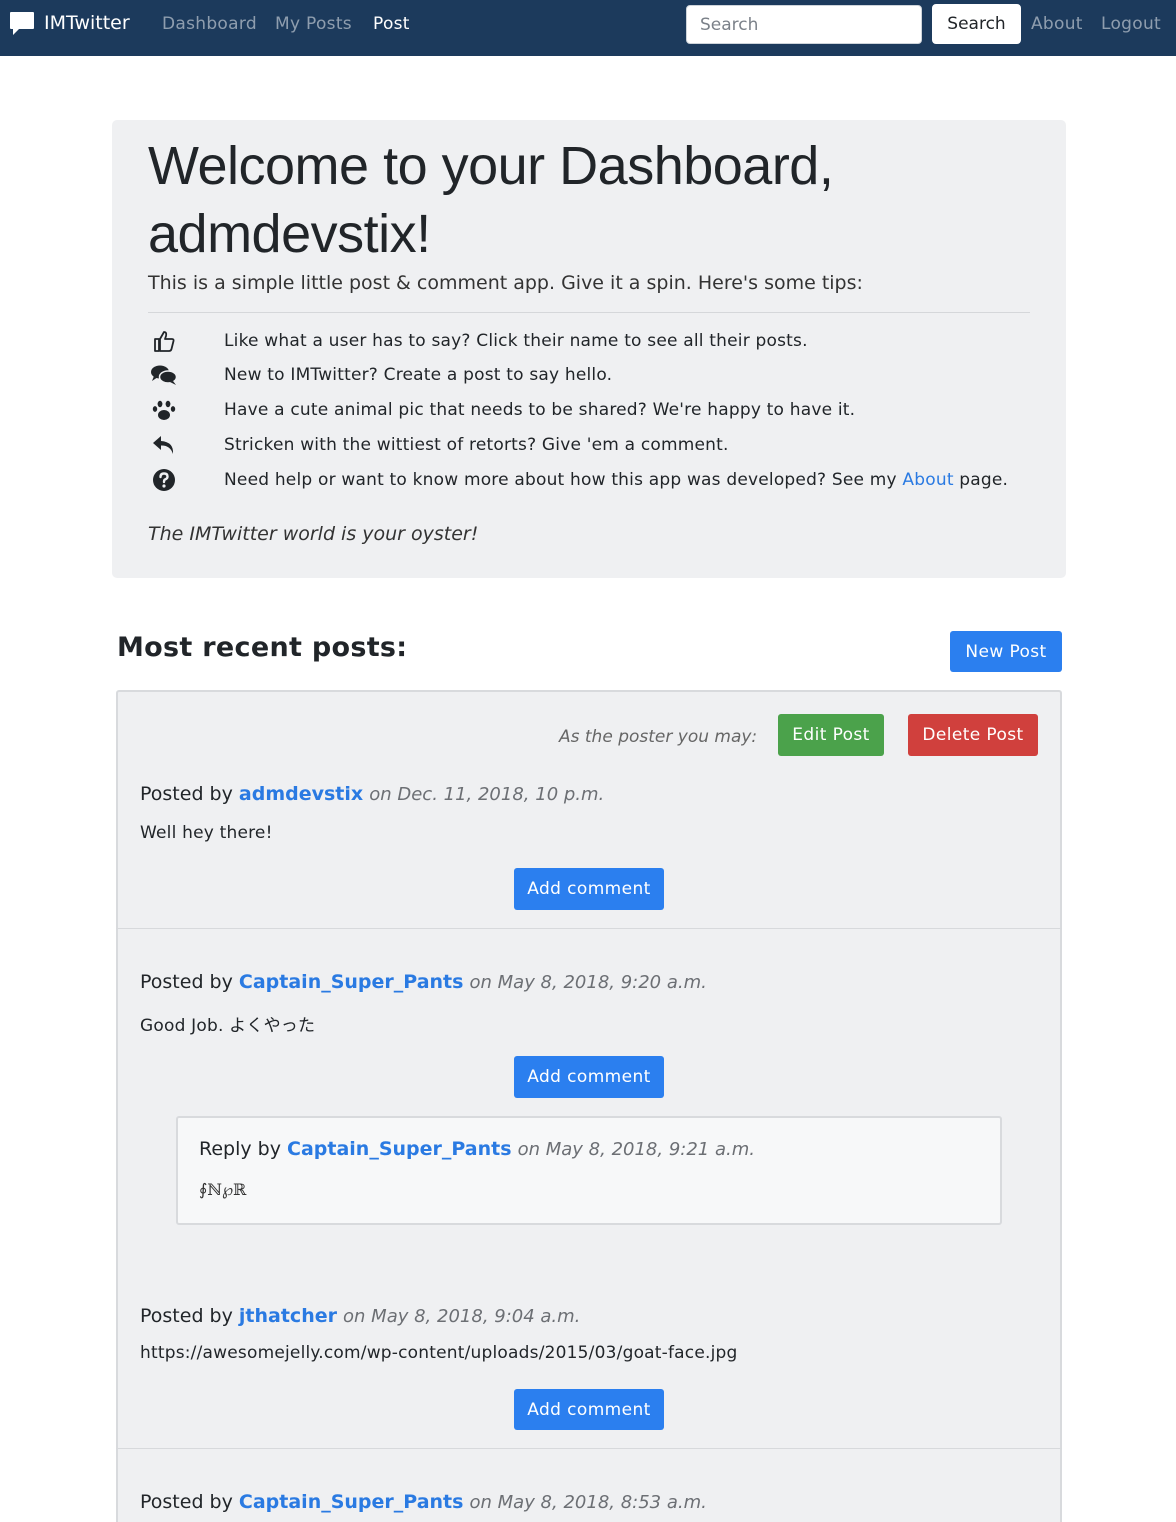 This screenshot has height=1522, width=1176. What do you see at coordinates (164, 445) in the screenshot?
I see `reply-icon` at bounding box center [164, 445].